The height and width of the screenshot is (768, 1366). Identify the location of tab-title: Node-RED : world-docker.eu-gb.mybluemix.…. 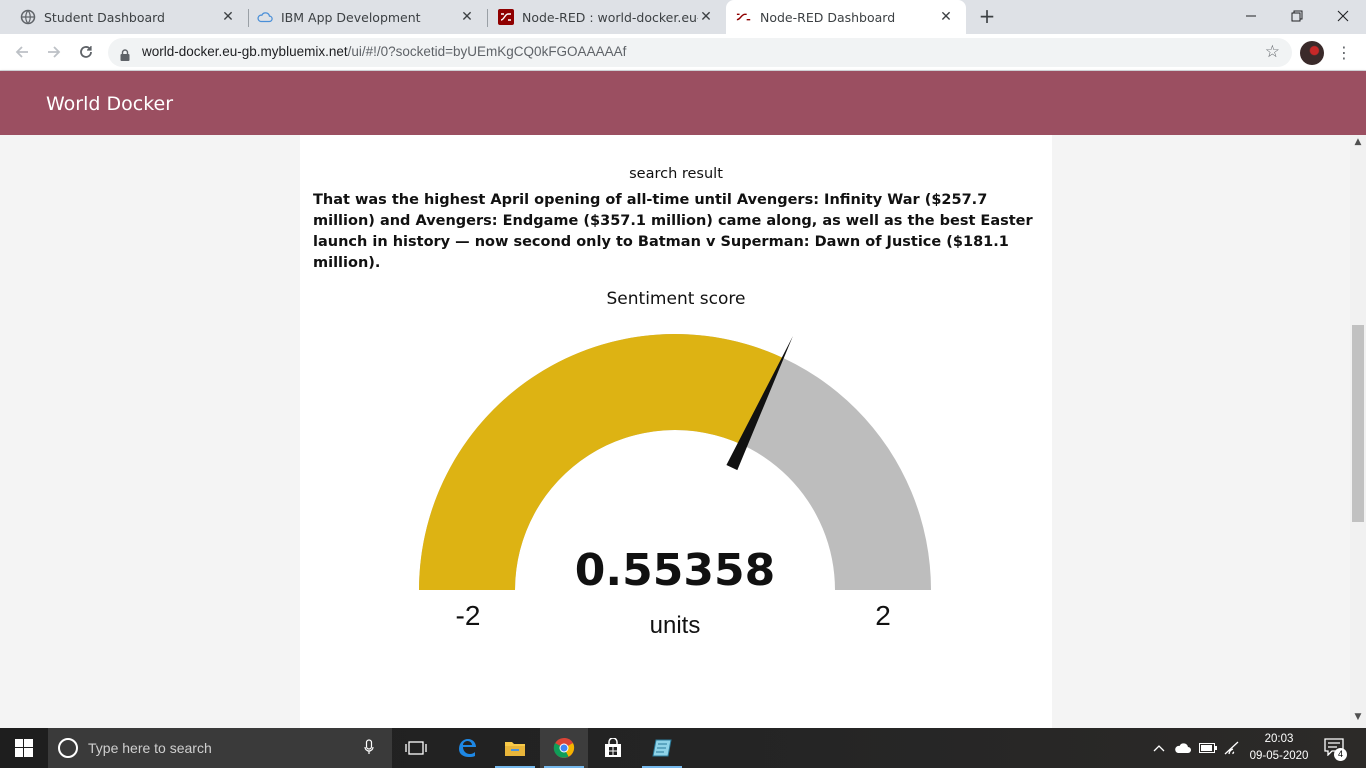
(610, 17).